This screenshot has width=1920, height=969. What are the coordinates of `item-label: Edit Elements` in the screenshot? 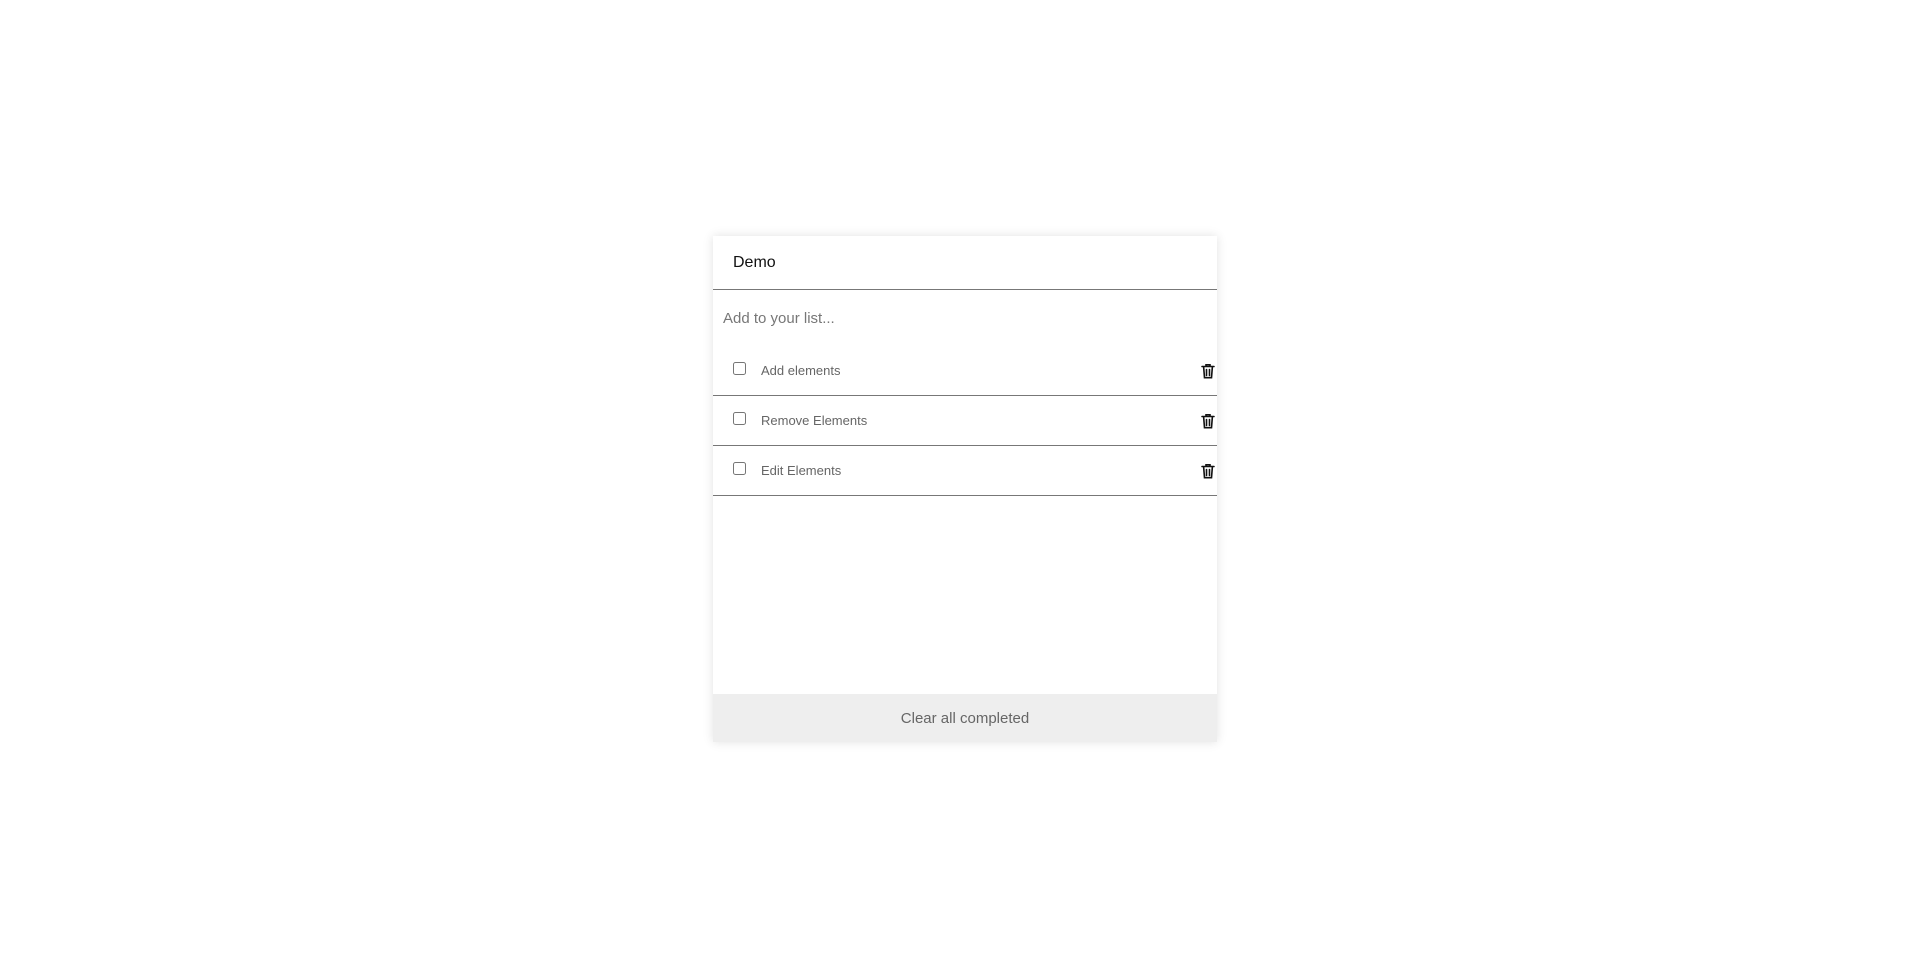 It's located at (801, 470).